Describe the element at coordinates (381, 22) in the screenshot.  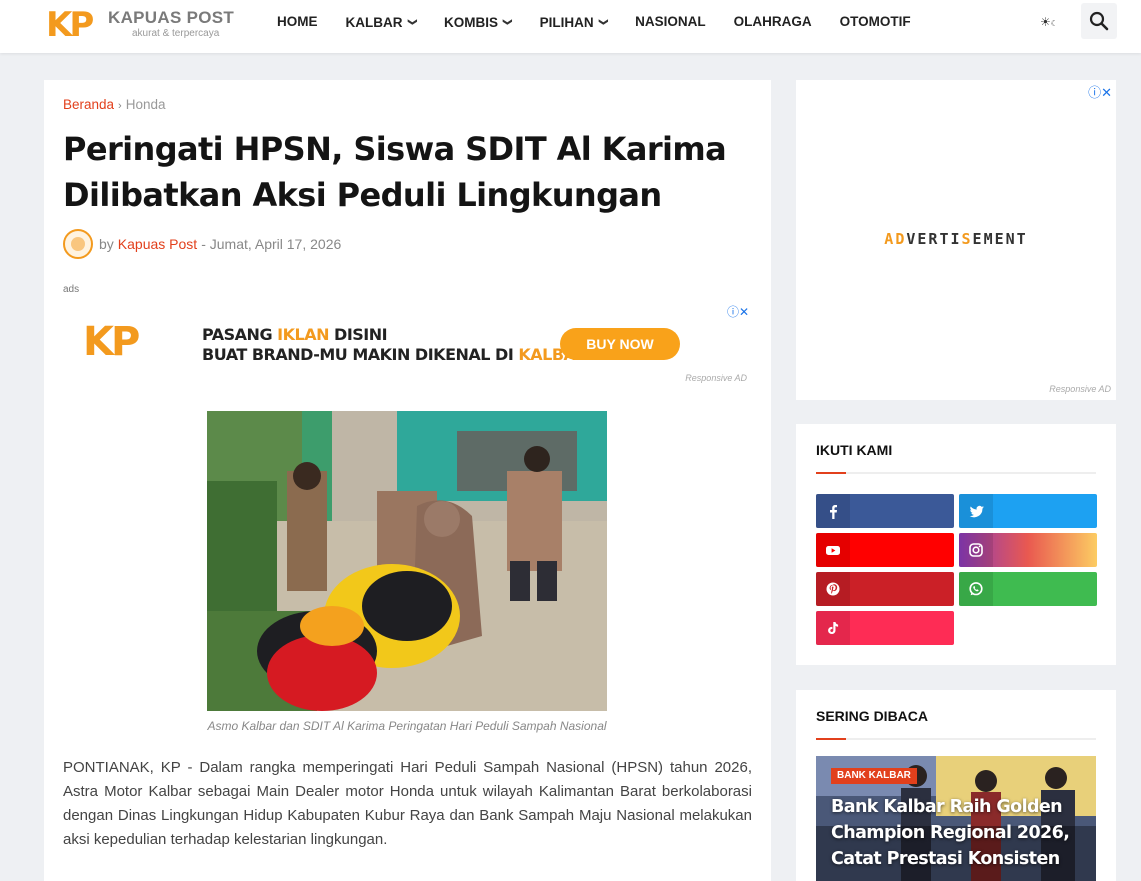
I see `nav-item-kalbar: KALBAR ❯` at that location.